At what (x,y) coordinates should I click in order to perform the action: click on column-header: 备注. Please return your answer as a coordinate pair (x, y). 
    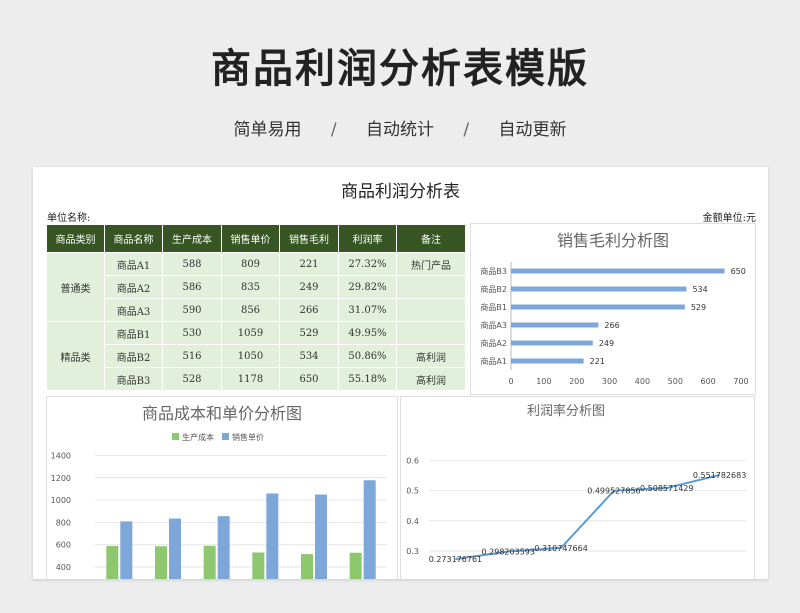
    Looking at the image, I should click on (431, 238).